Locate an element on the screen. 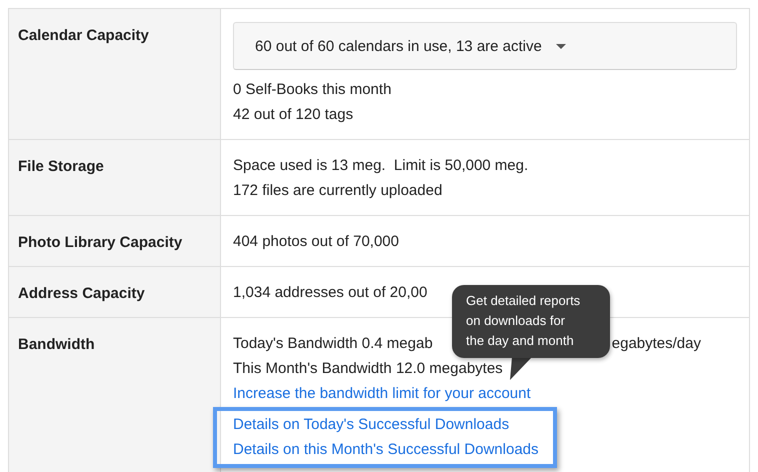  info-text: 42 out of 120 tags is located at coordinates (293, 115).